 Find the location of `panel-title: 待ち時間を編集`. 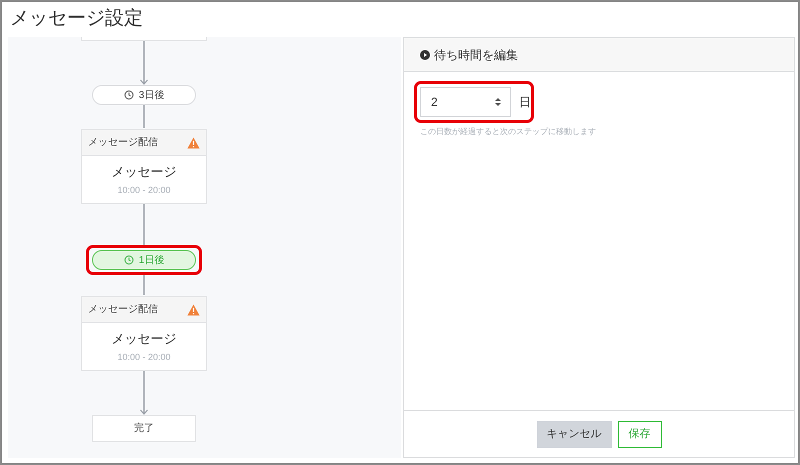

panel-title: 待ち時間を編集 is located at coordinates (476, 55).